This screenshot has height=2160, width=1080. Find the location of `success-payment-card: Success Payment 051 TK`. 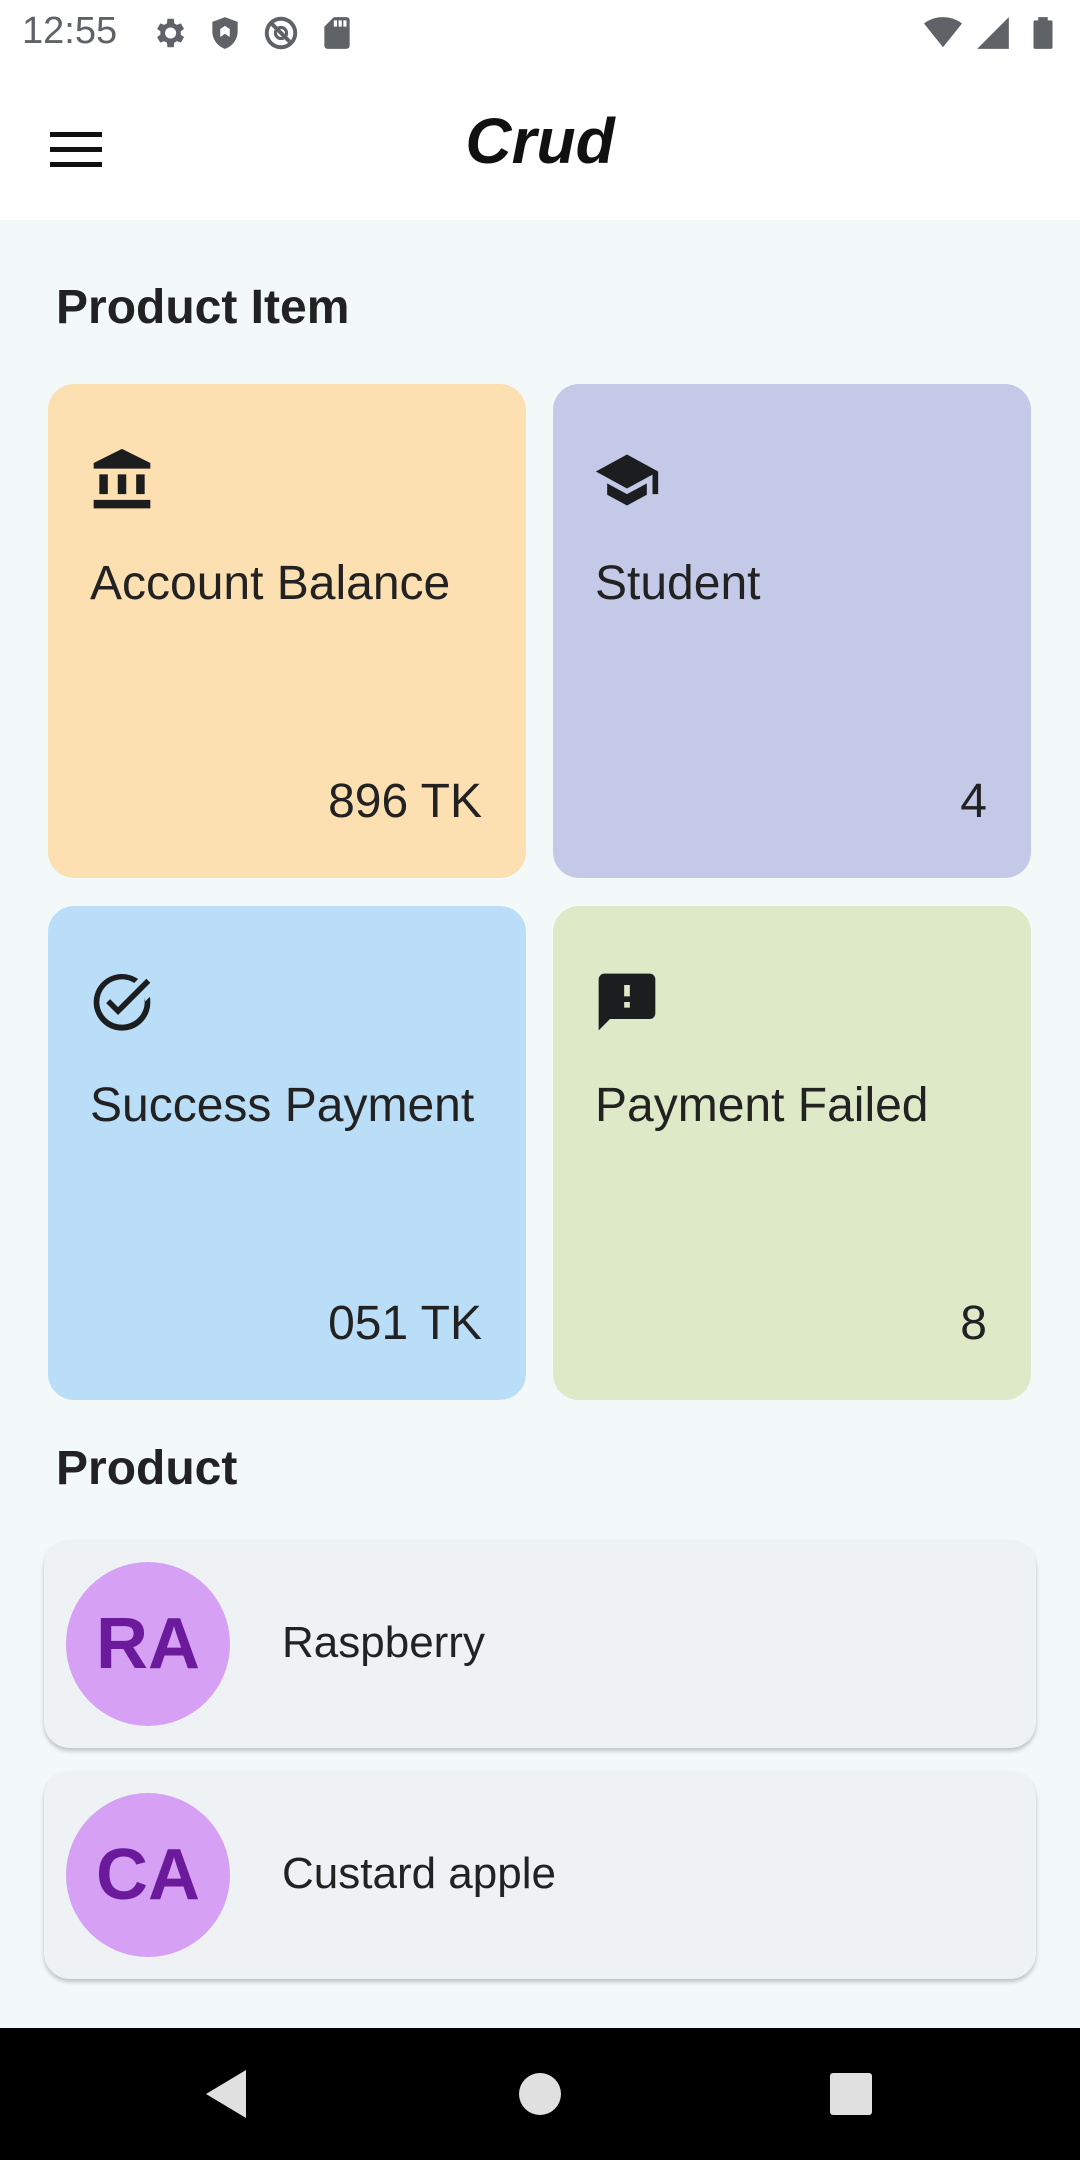

success-payment-card: Success Payment 051 TK is located at coordinates (287, 1153).